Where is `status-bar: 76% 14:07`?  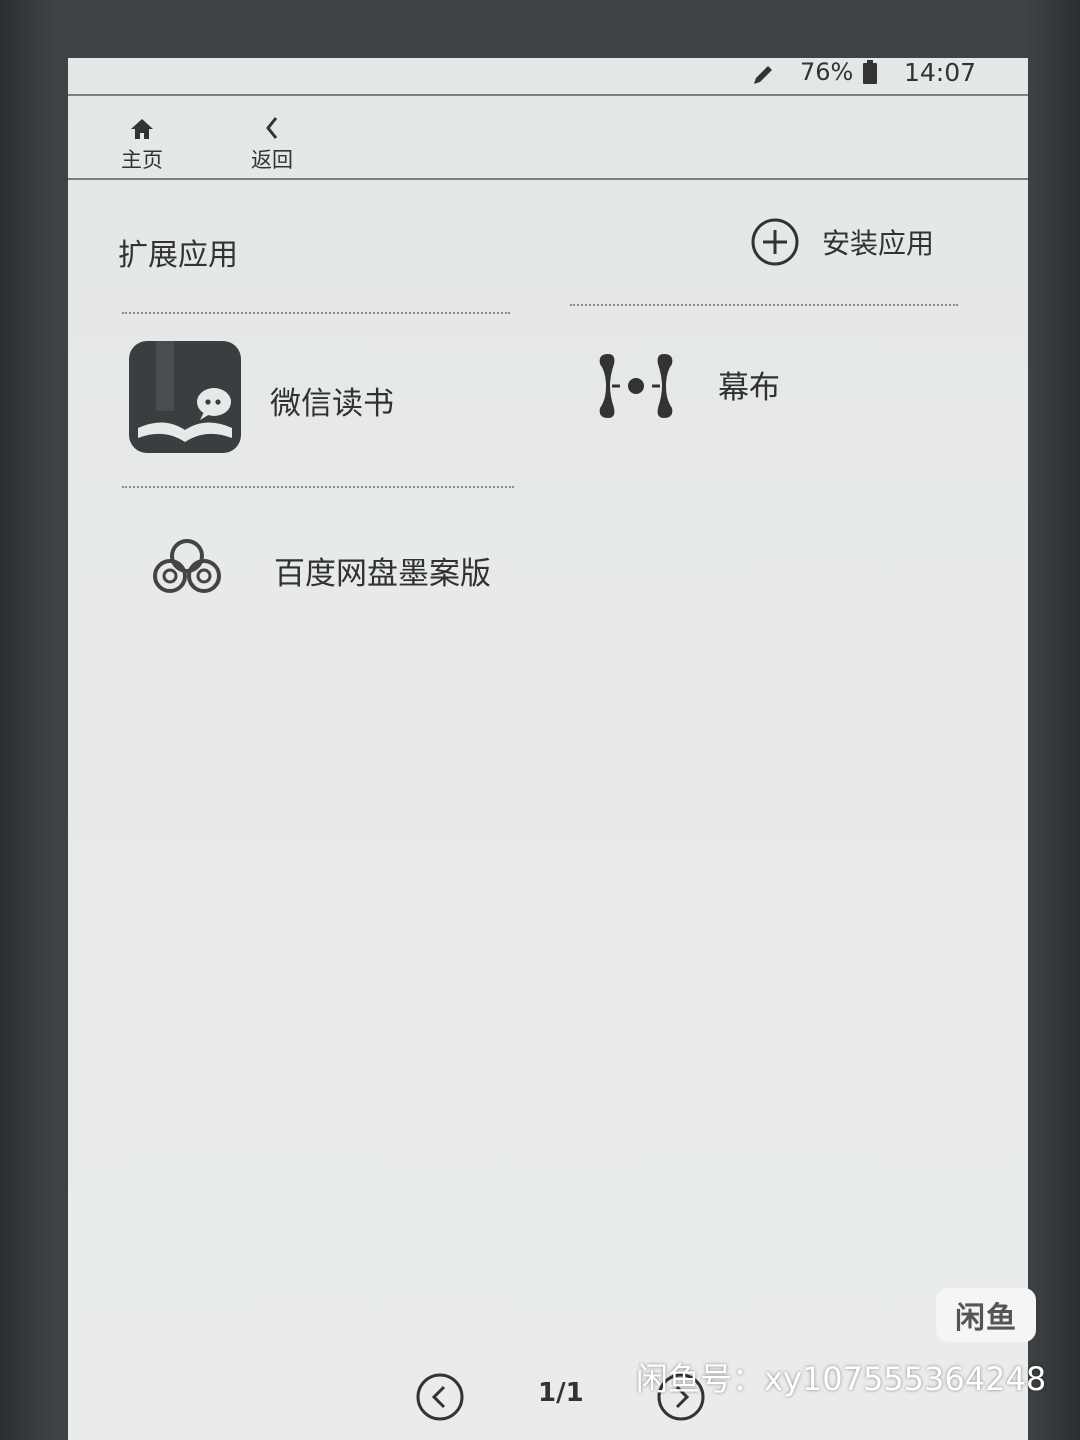 status-bar: 76% 14:07 is located at coordinates (548, 78).